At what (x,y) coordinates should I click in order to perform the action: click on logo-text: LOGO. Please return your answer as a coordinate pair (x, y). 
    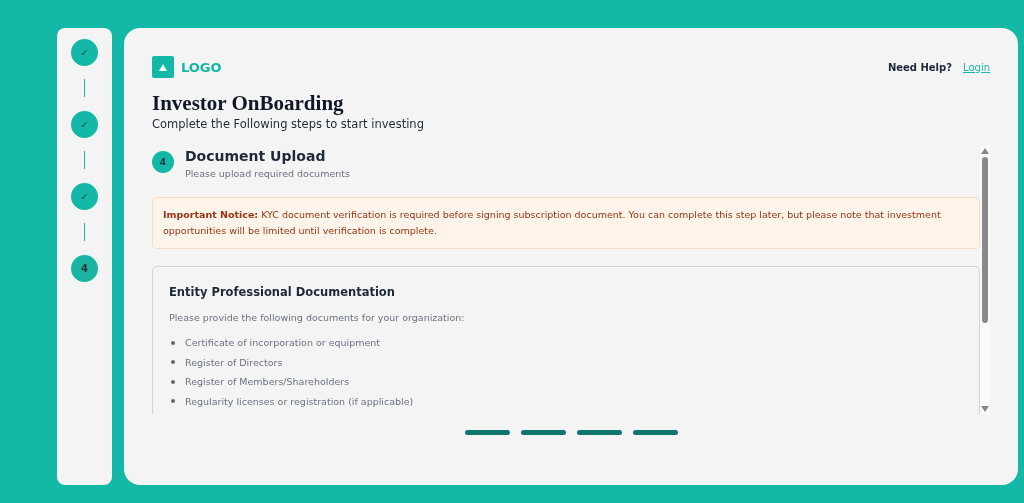
    Looking at the image, I should click on (201, 67).